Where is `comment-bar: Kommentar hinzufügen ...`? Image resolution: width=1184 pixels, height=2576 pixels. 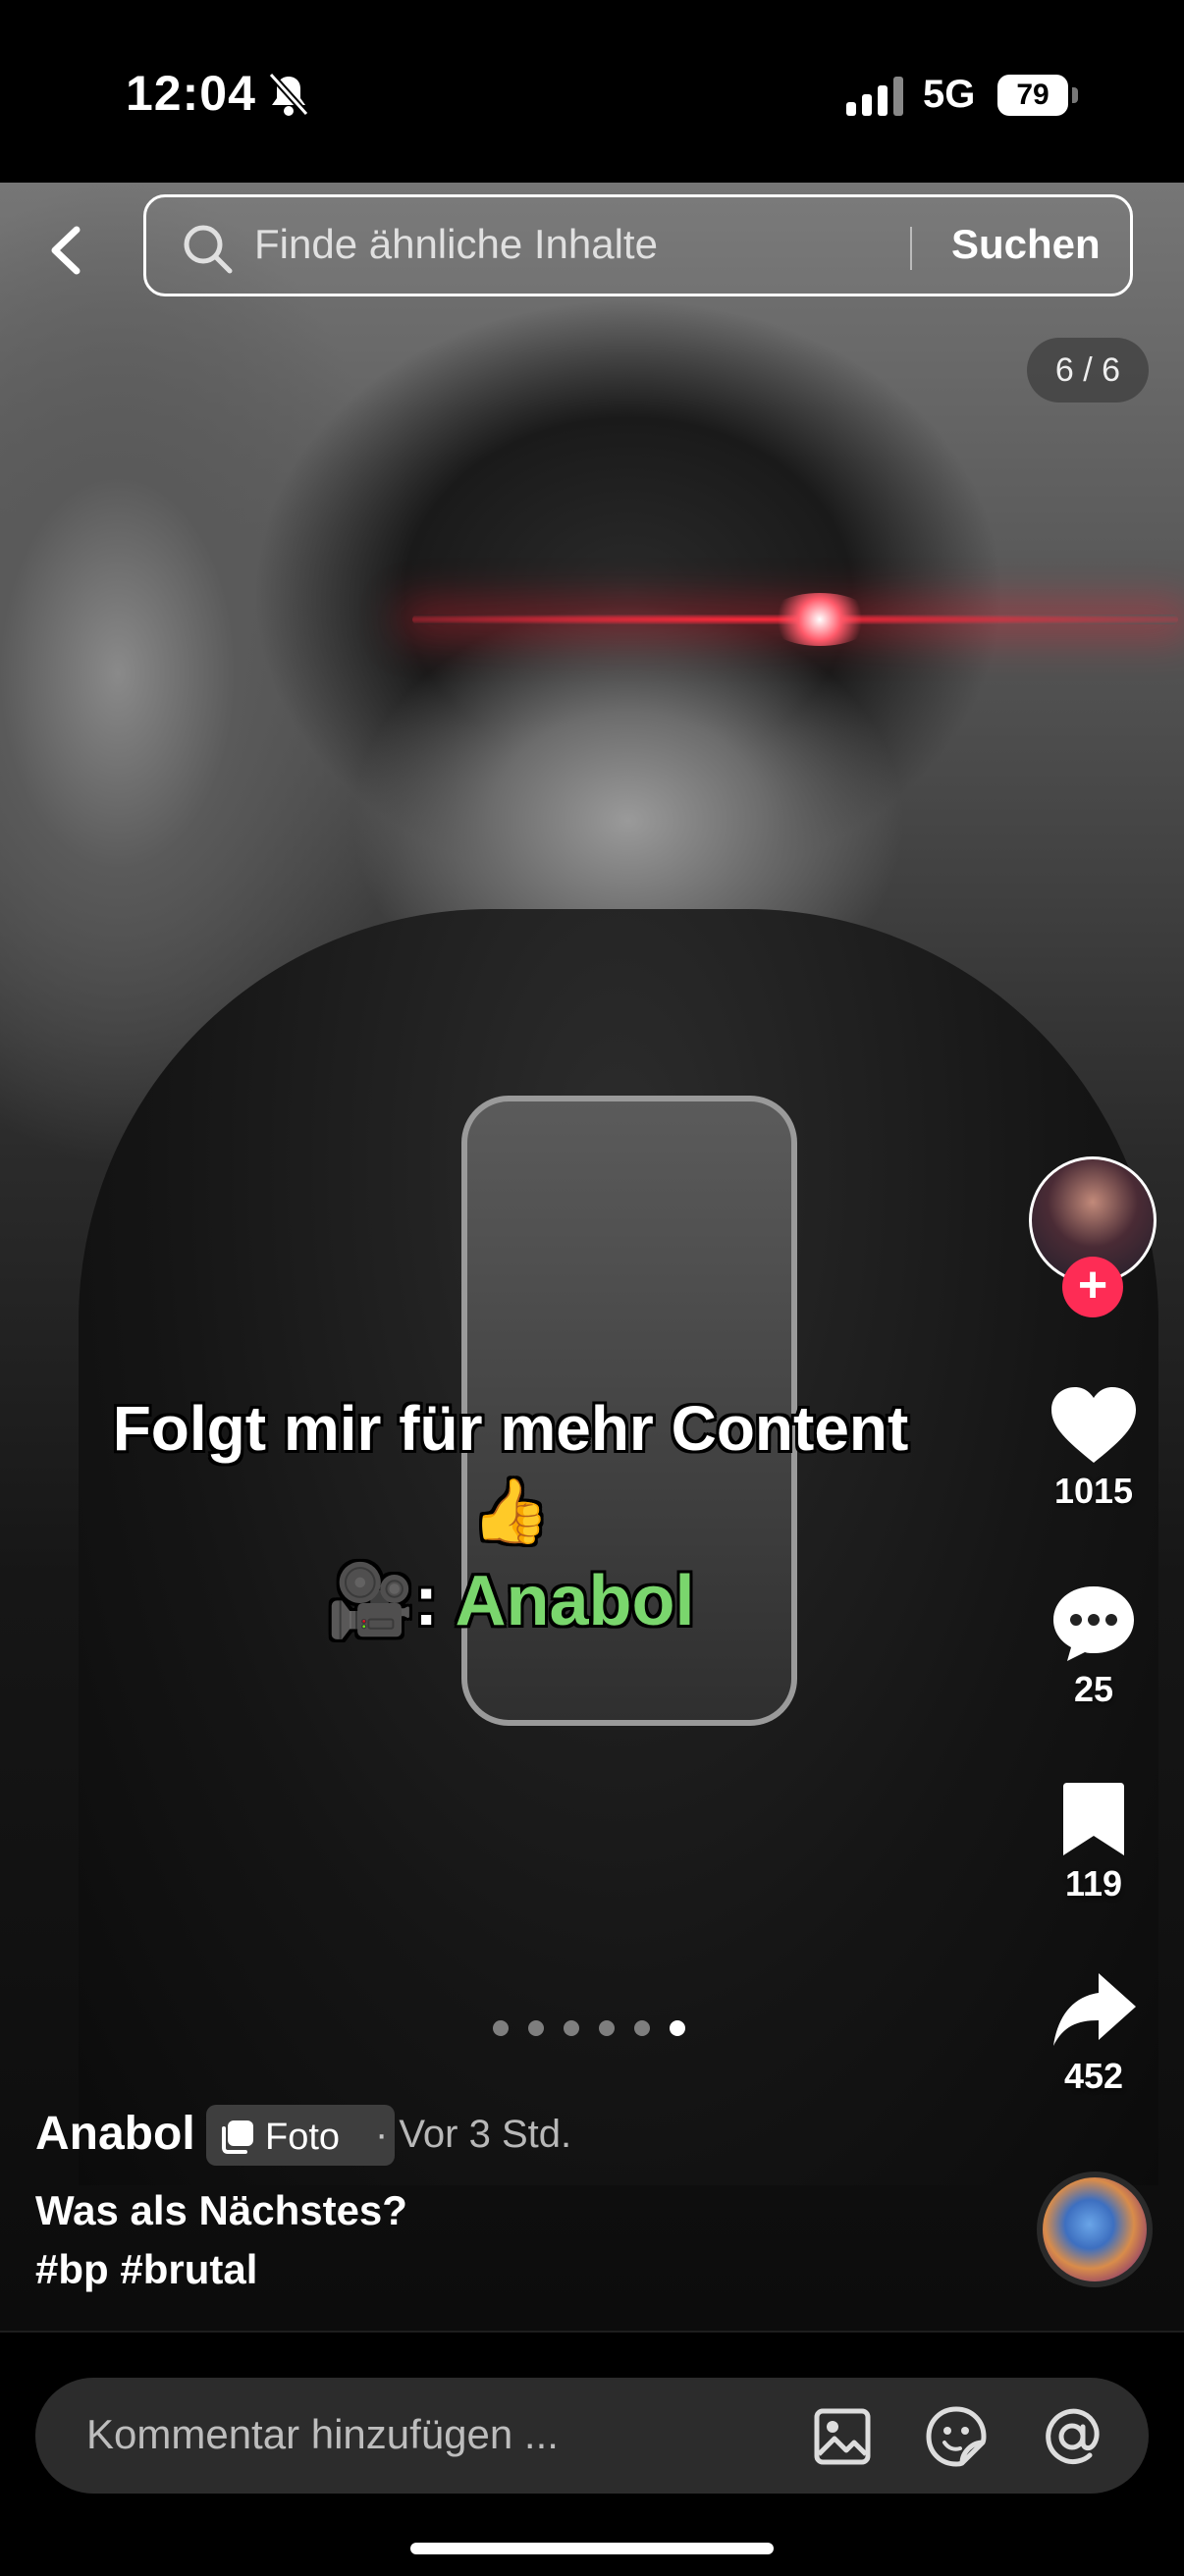
comment-bar: Kommentar hinzufügen ... is located at coordinates (592, 2453).